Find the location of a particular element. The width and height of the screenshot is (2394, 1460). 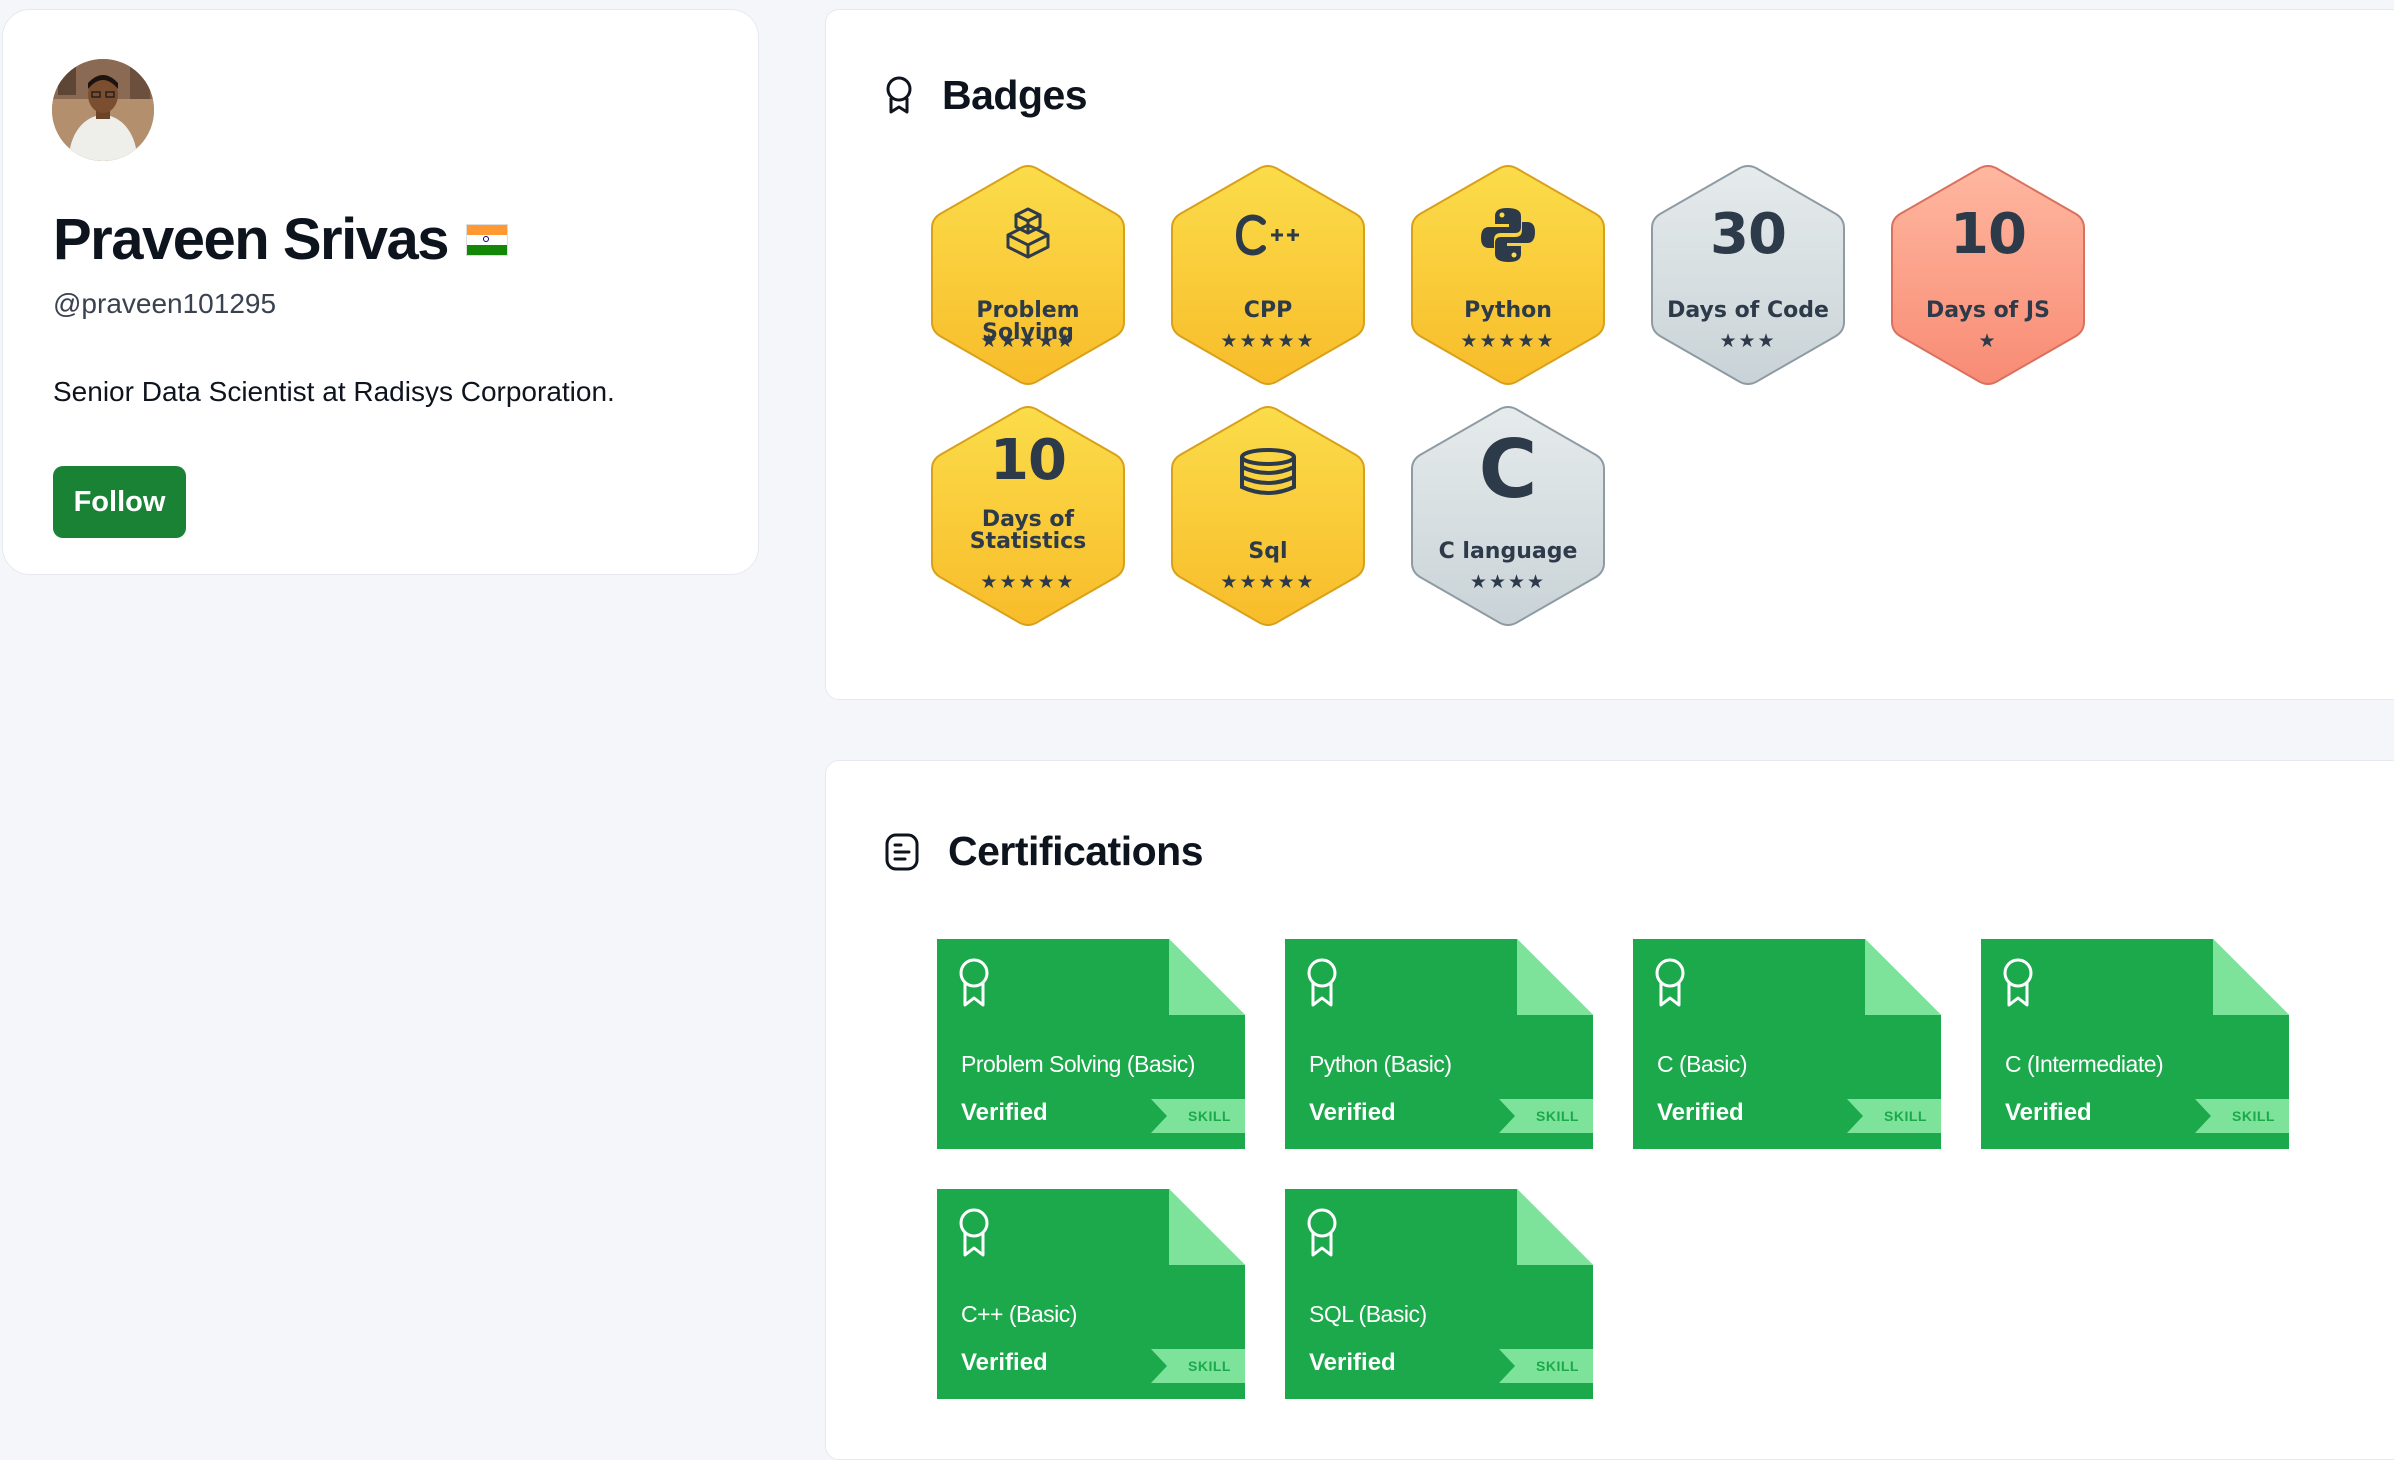

badge-30-days-of-code: 30 Days of Code ★★★ is located at coordinates (1748, 275).